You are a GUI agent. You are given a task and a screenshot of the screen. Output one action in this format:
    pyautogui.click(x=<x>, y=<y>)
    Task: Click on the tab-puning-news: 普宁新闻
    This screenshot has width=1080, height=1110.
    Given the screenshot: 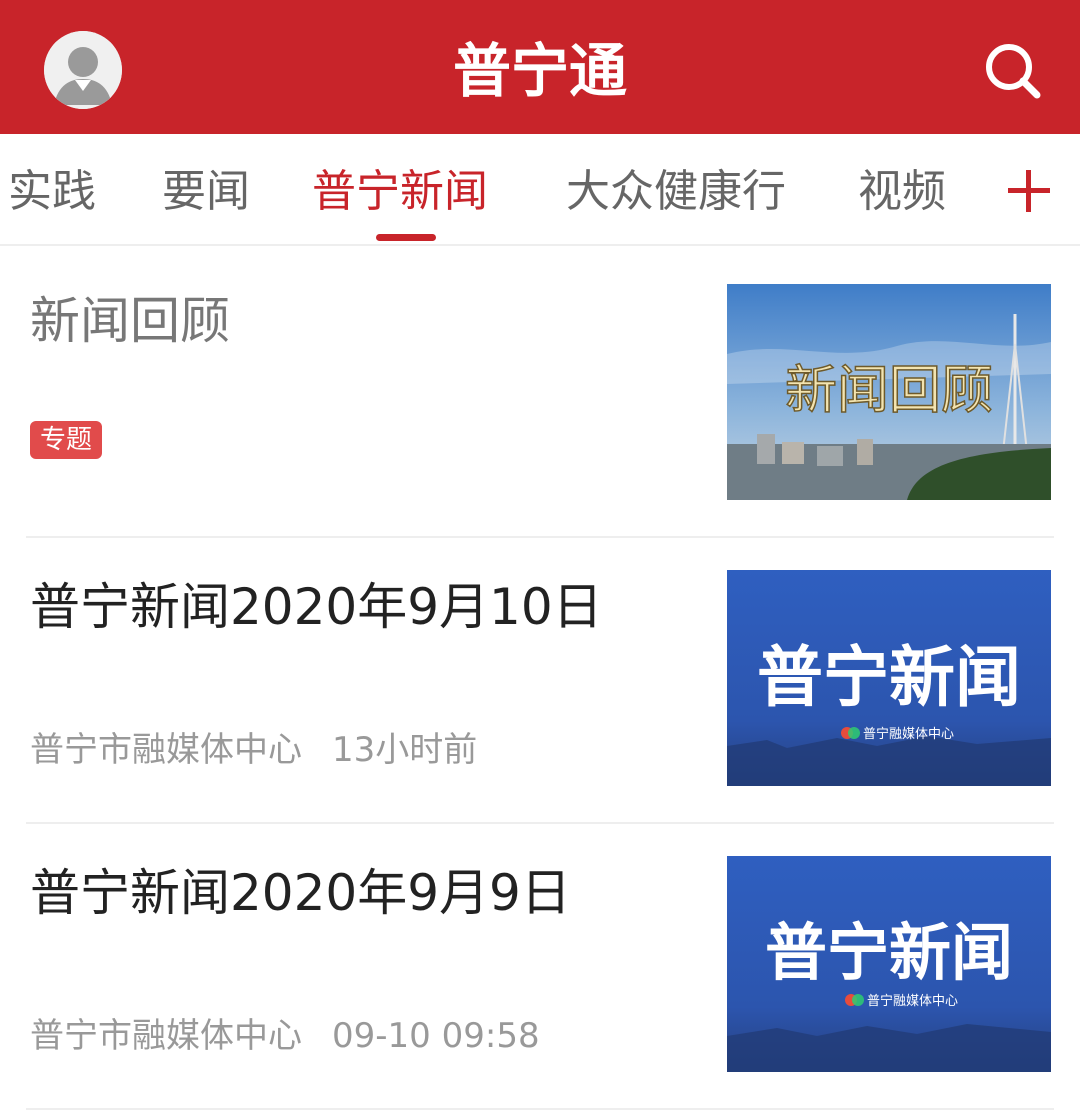 What is the action you would take?
    pyautogui.click(x=400, y=192)
    